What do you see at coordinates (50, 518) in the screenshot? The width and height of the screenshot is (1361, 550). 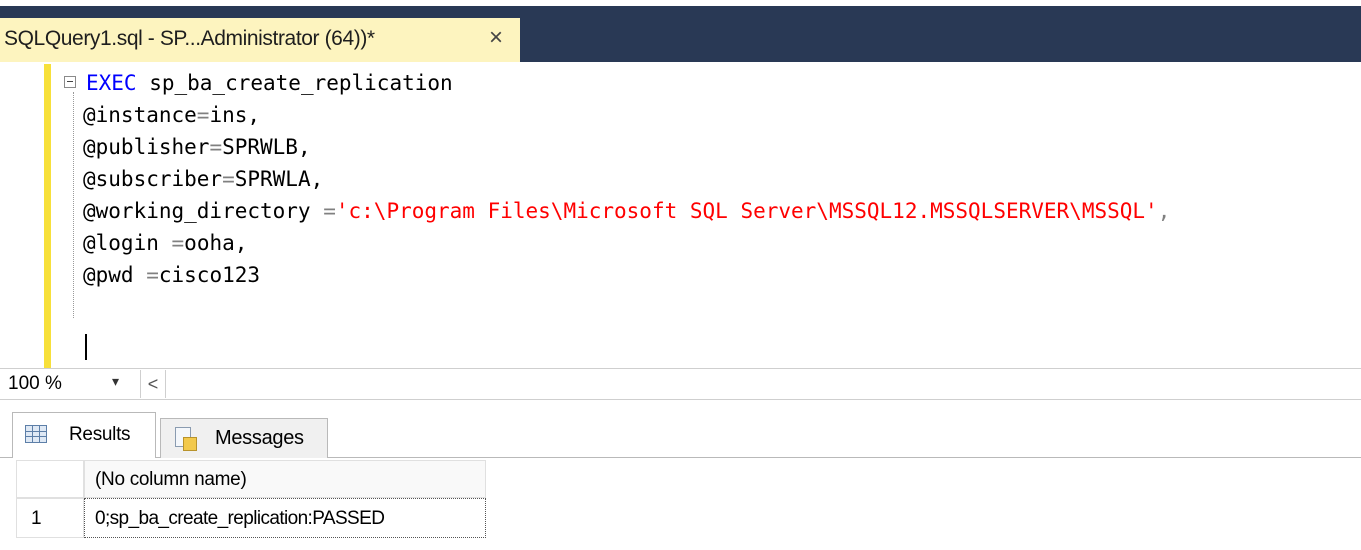 I see `row-number: 1` at bounding box center [50, 518].